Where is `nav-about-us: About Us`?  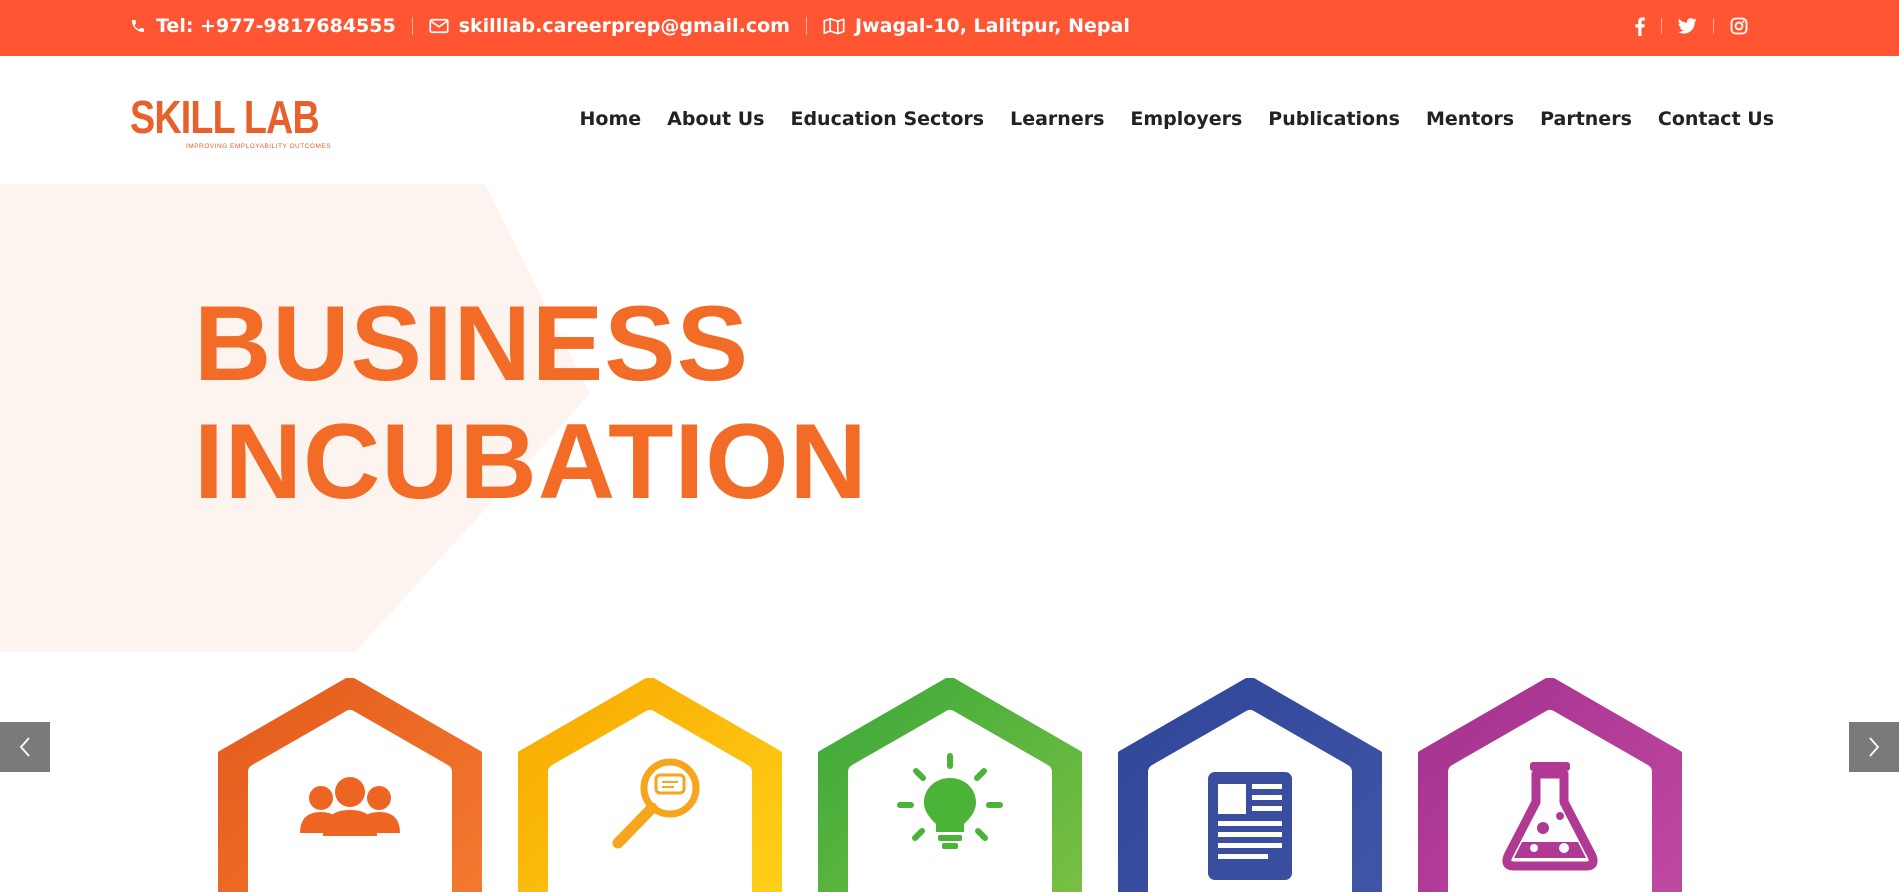
nav-about-us: About Us is located at coordinates (715, 119).